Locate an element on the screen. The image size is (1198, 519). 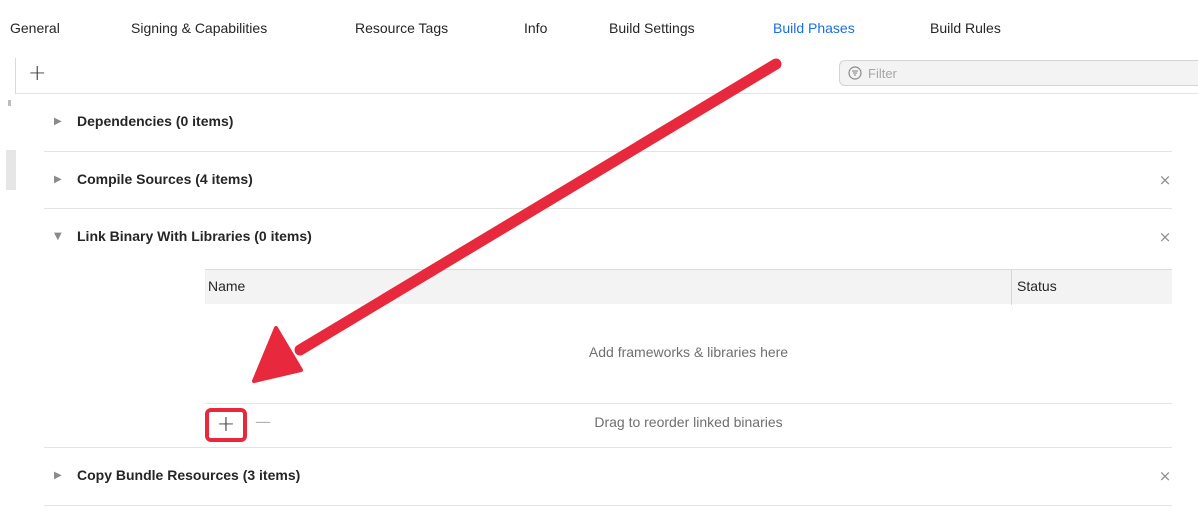
phase-title: Dependencies (0 items) is located at coordinates (155, 121).